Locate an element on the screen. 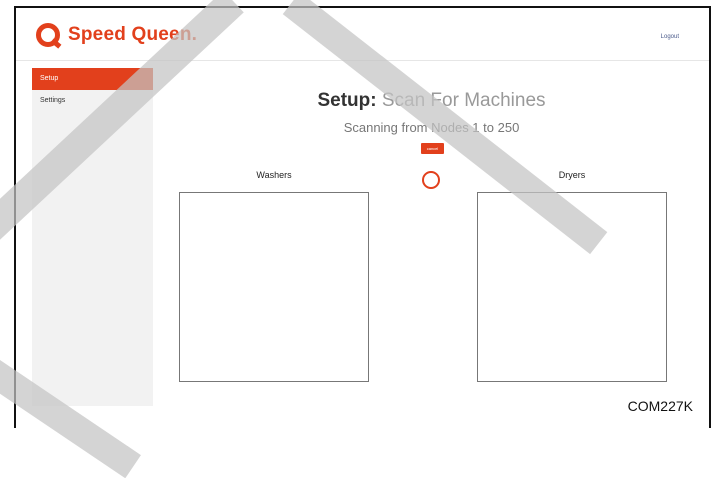 The image size is (723, 478). washers-list-box is located at coordinates (274, 287).